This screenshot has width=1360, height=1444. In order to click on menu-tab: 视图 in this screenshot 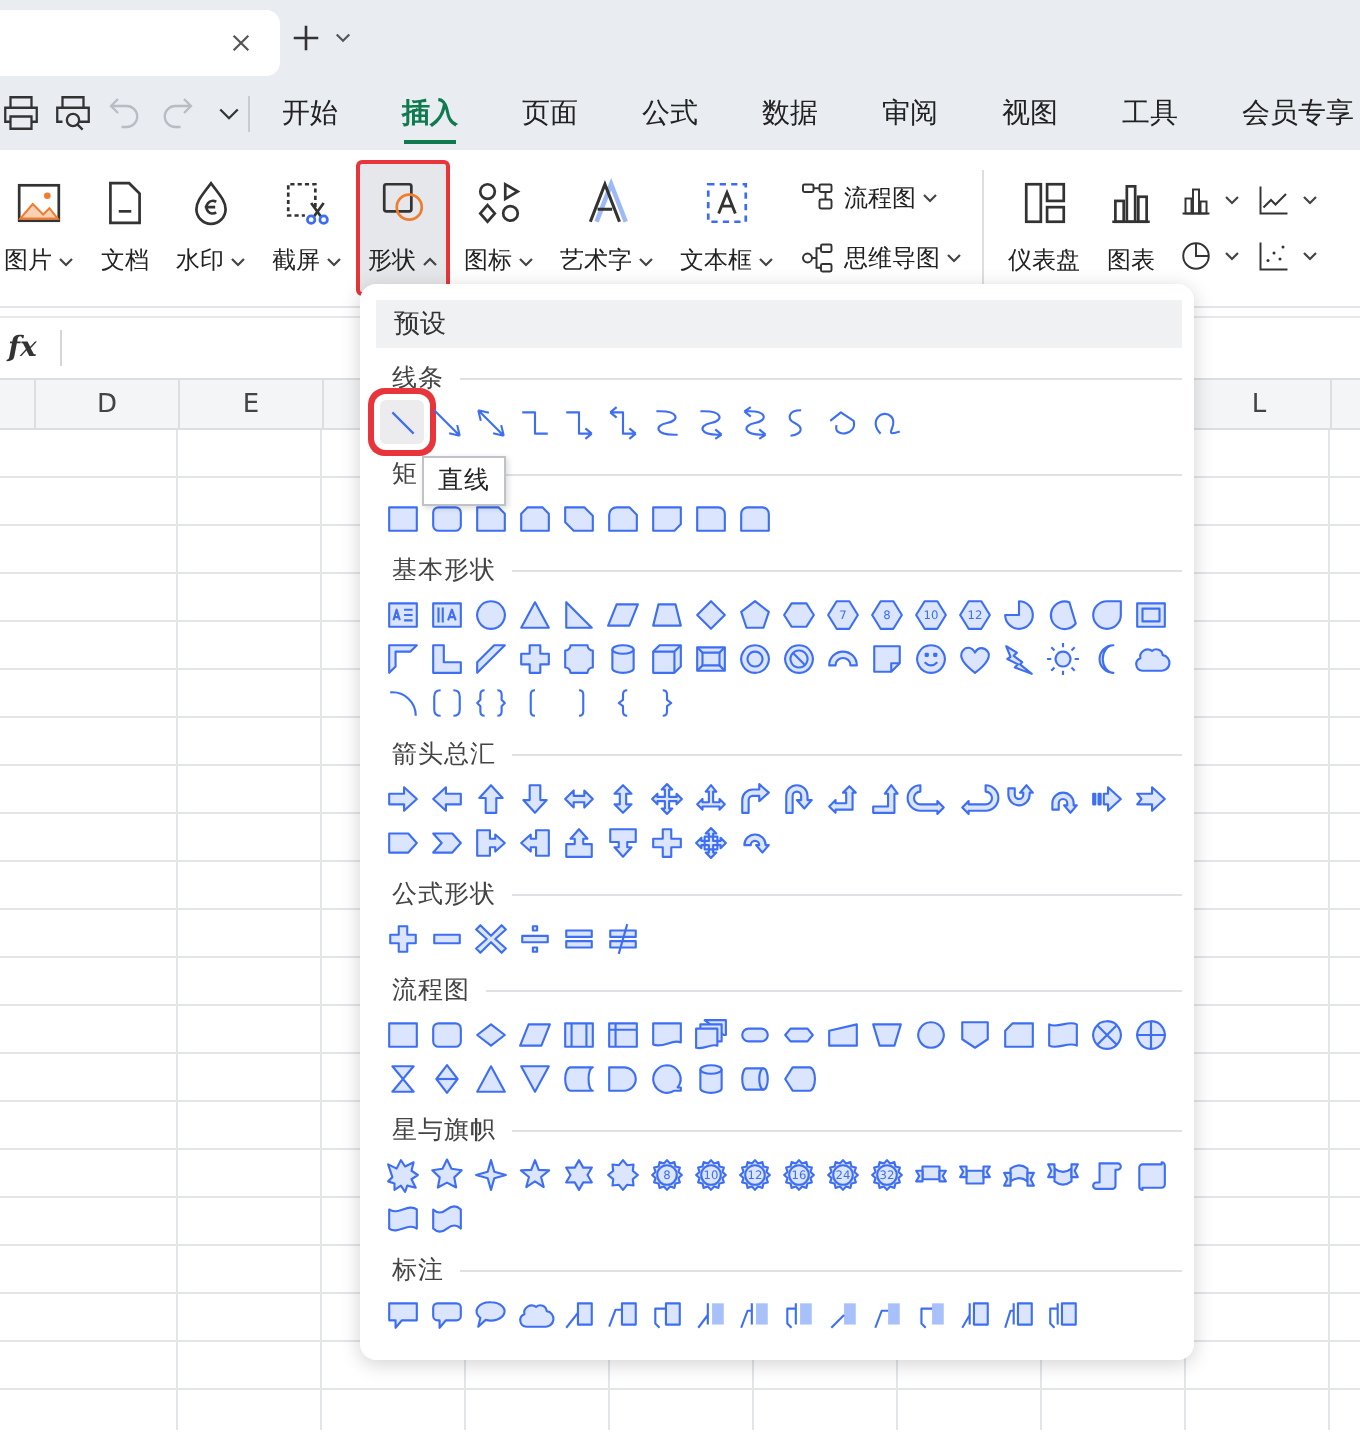, I will do `click(1030, 113)`.